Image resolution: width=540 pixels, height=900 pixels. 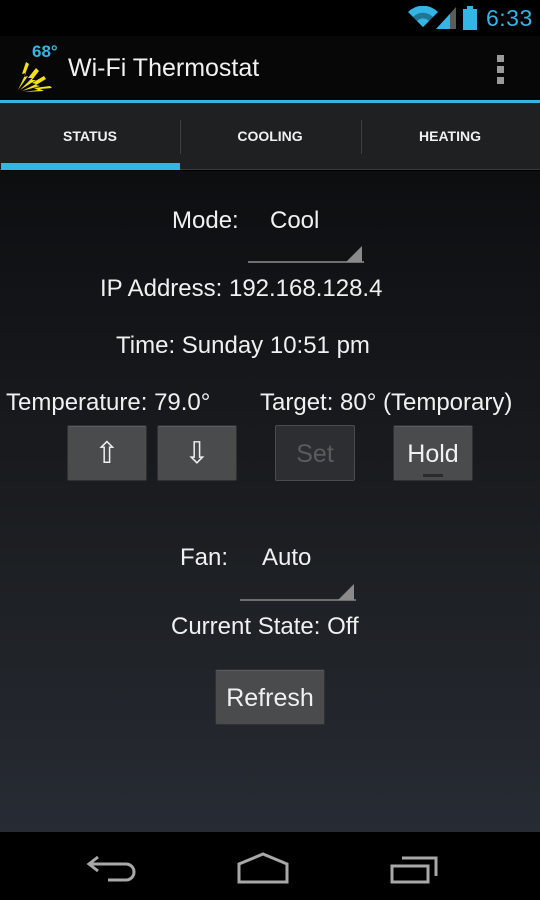 I want to click on home-icon, so click(x=263, y=868).